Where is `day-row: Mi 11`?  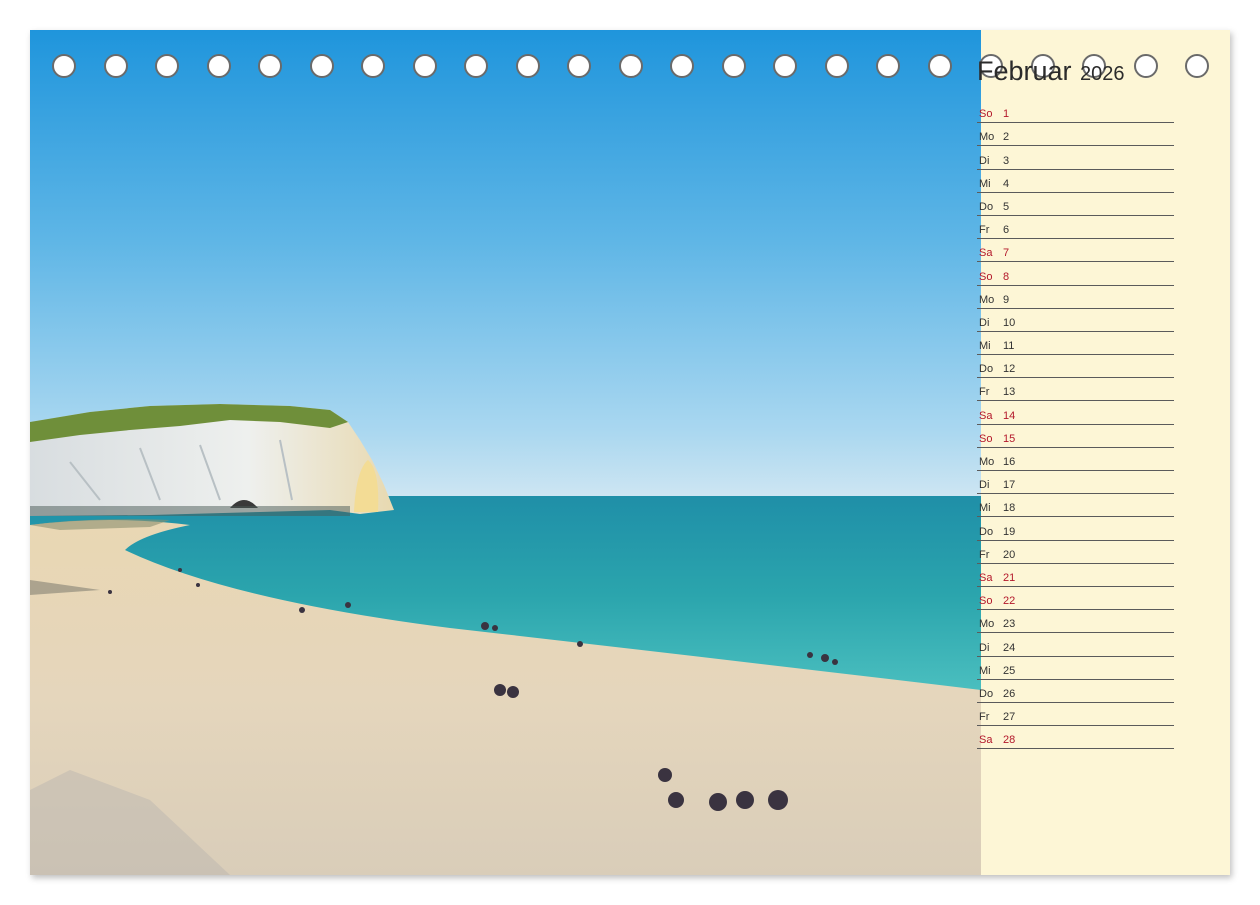 day-row: Mi 11 is located at coordinates (1075, 344).